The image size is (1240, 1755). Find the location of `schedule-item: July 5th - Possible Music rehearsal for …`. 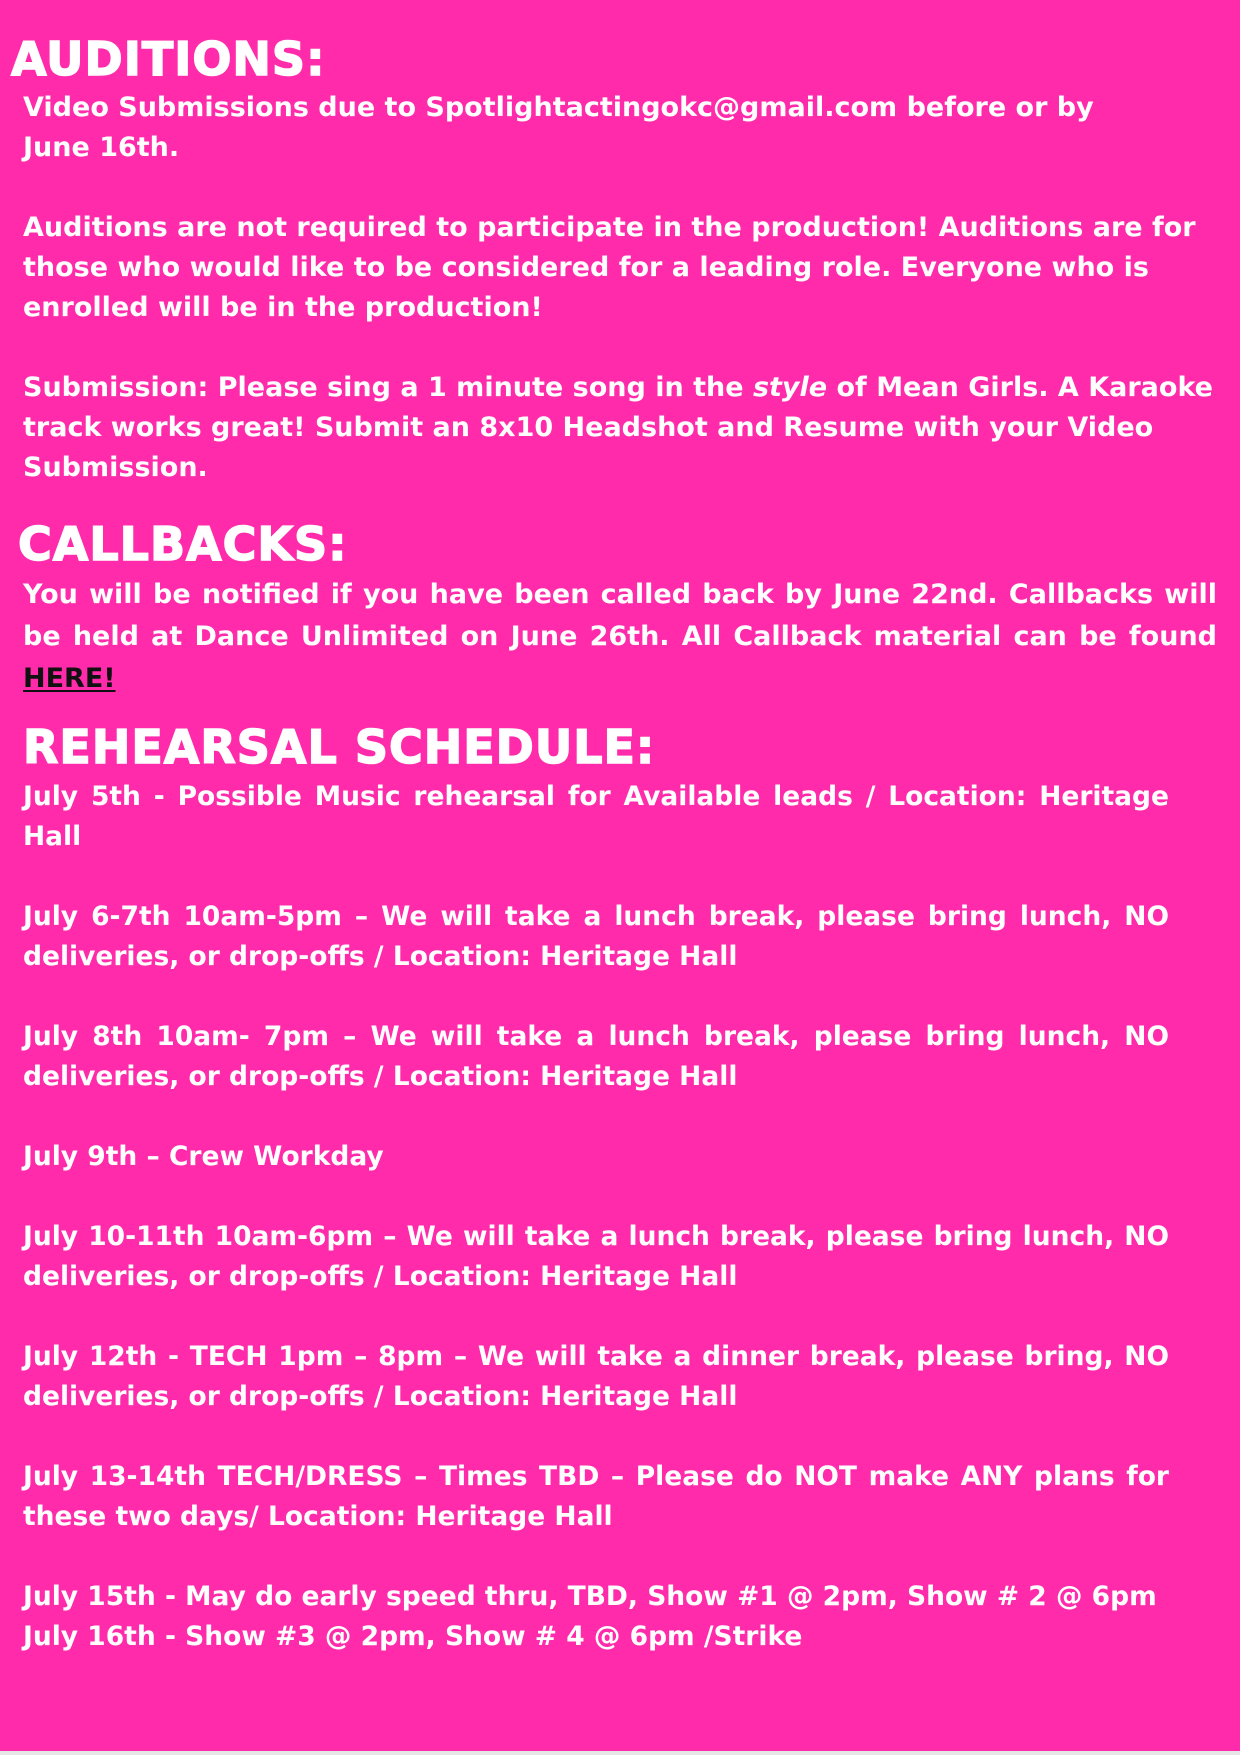

schedule-item: July 5th - Possible Music rehearsal for … is located at coordinates (596, 816).